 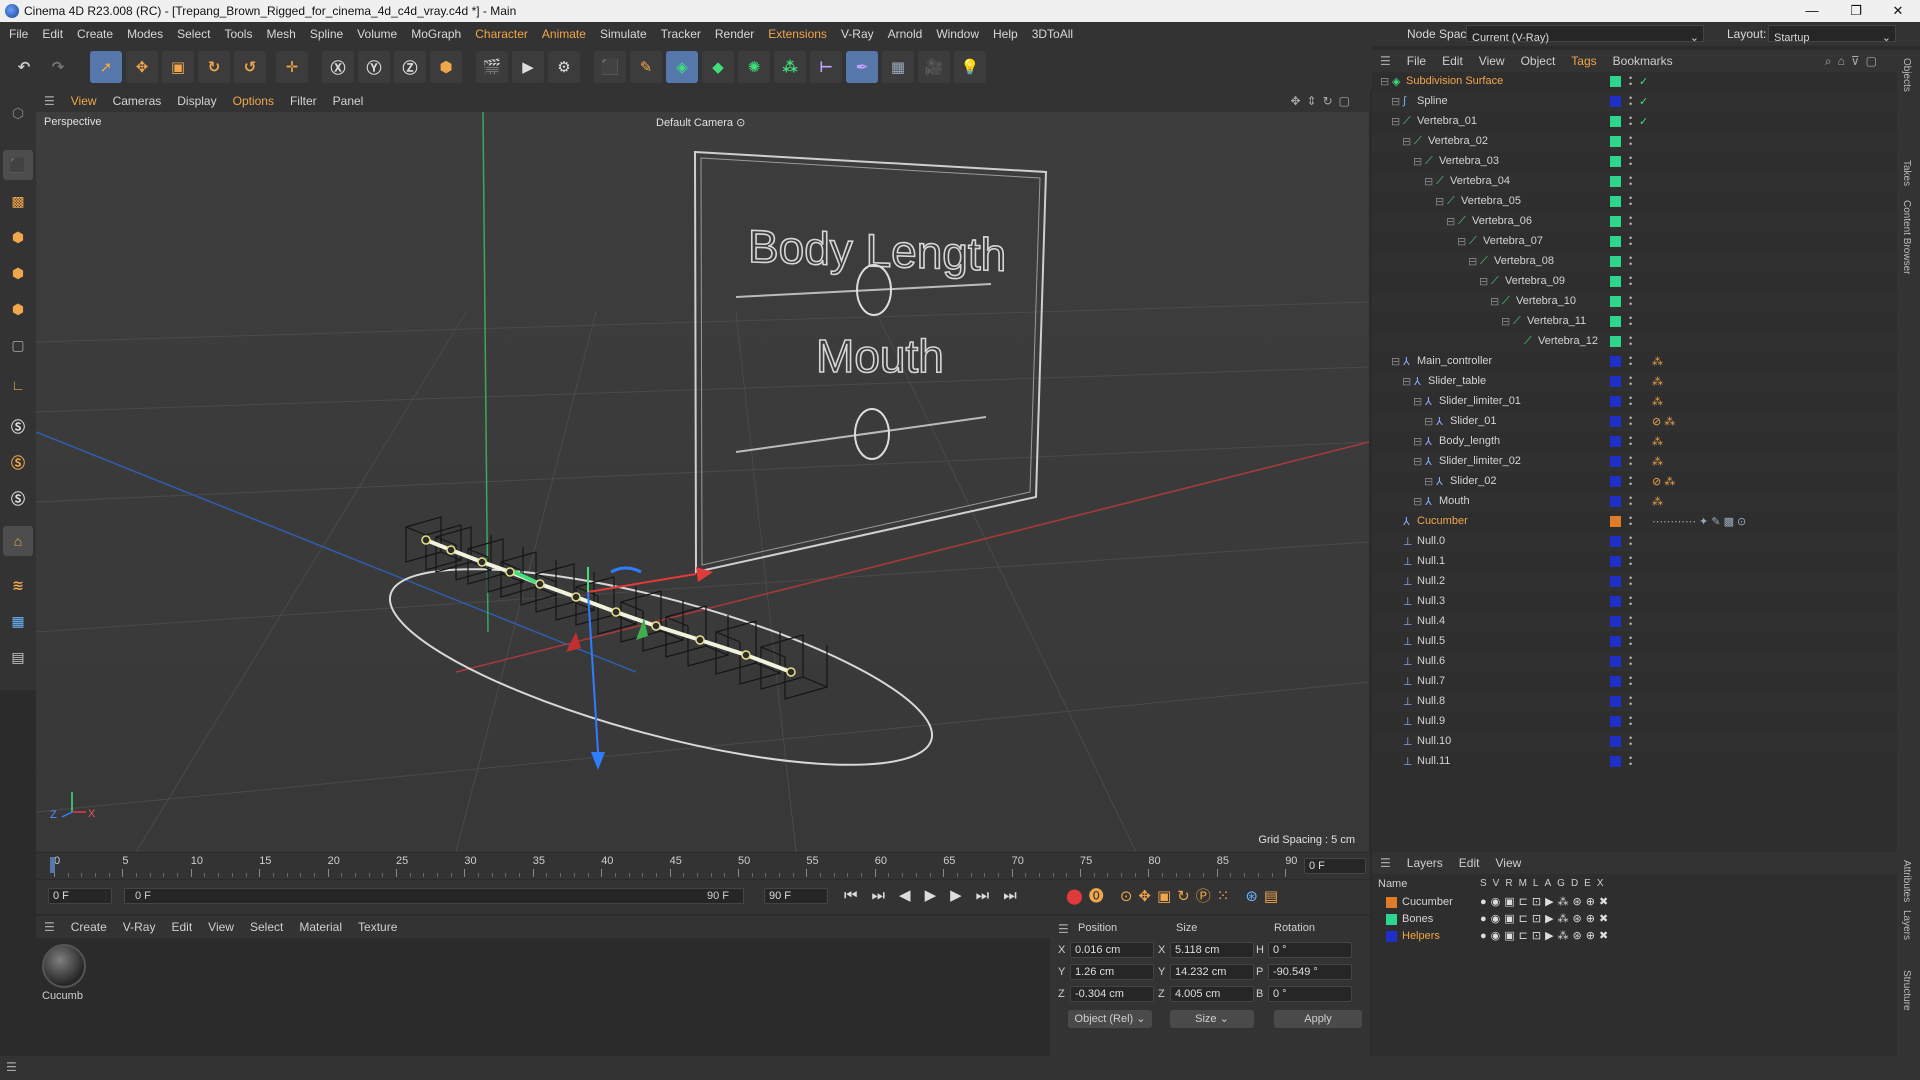 What do you see at coordinates (18, 273) in the screenshot?
I see `edges-mode-icon: ⬢` at bounding box center [18, 273].